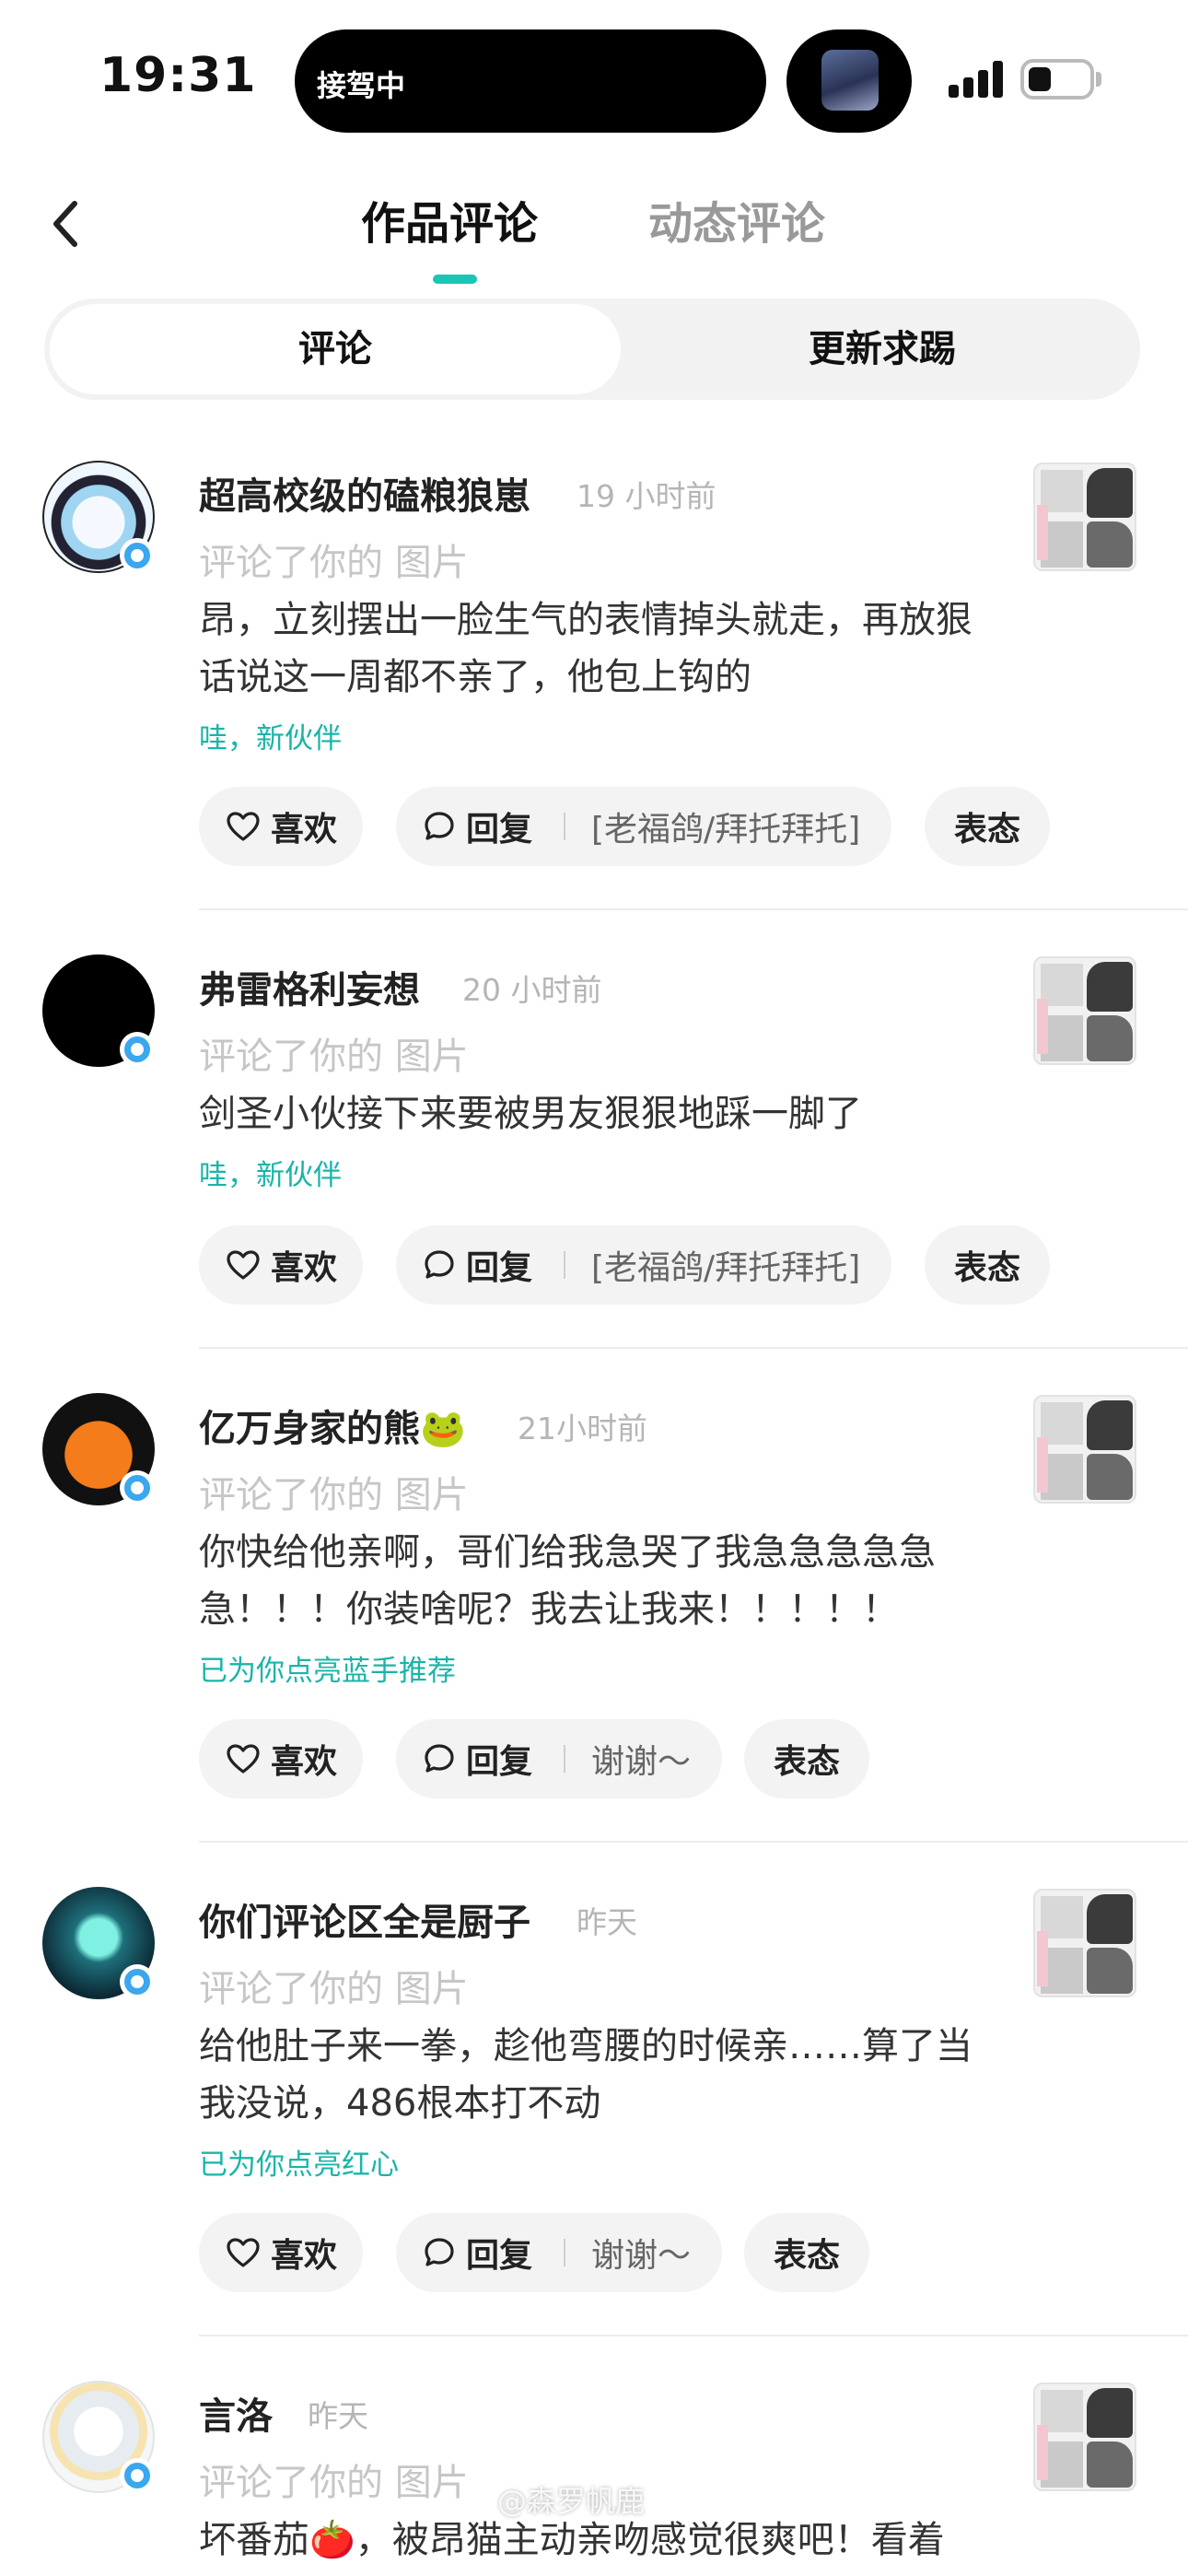 Image resolution: width=1188 pixels, height=2576 pixels. What do you see at coordinates (364, 493) in the screenshot?
I see `comment-username: 超高校级的磕粮狼崽` at bounding box center [364, 493].